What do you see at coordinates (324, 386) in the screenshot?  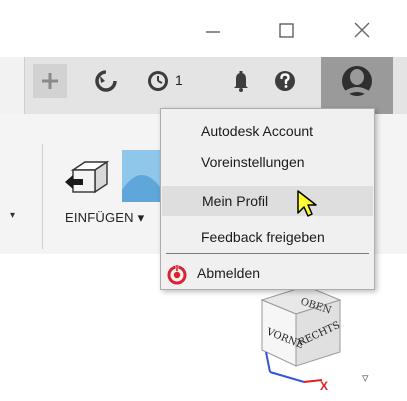 I see `svg-text: X` at bounding box center [324, 386].